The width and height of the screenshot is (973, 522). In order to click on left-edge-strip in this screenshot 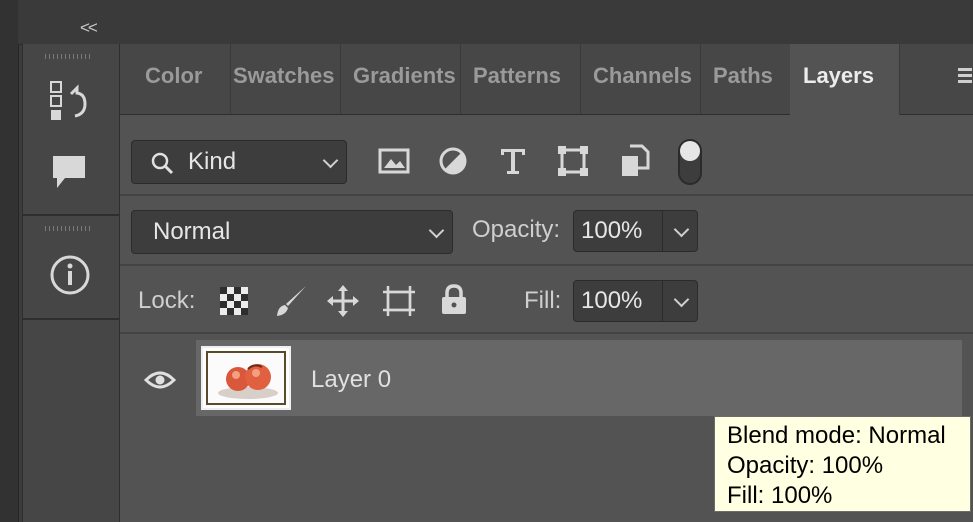, I will do `click(9, 261)`.